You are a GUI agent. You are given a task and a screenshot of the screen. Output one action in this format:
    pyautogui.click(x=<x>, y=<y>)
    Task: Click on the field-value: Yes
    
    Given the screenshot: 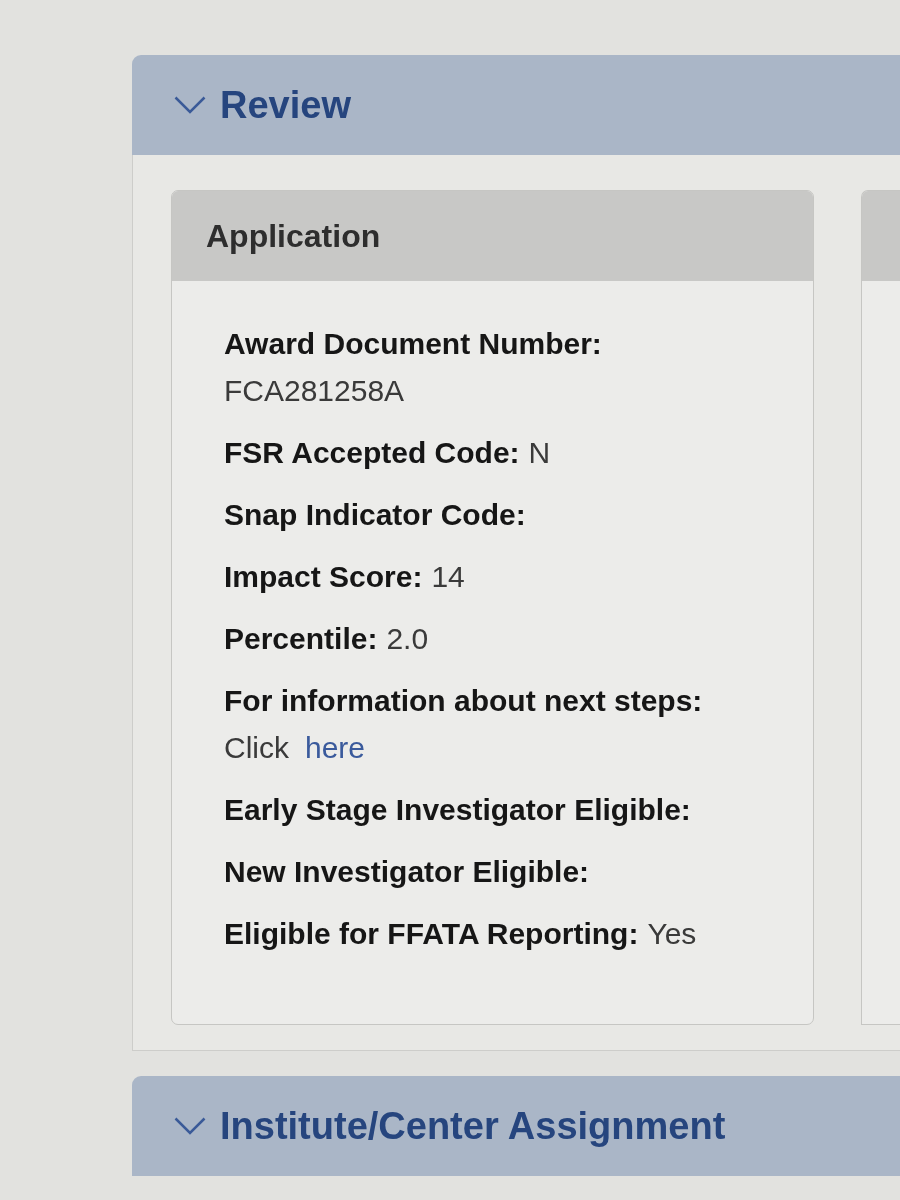 What is the action you would take?
    pyautogui.click(x=672, y=934)
    